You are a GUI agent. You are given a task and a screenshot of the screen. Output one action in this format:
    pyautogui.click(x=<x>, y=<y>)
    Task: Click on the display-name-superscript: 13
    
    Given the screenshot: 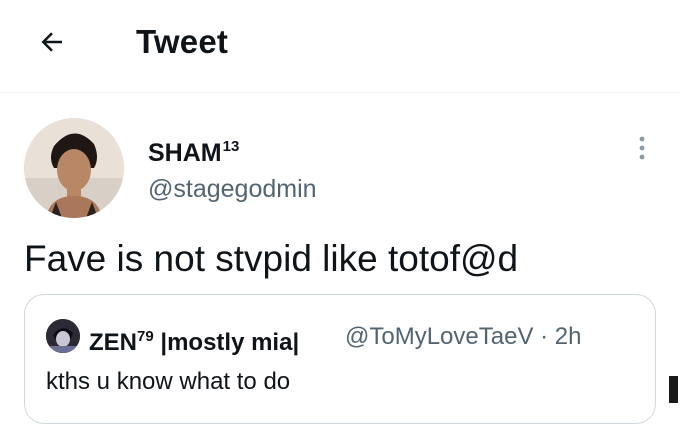 What is the action you would take?
    pyautogui.click(x=231, y=146)
    